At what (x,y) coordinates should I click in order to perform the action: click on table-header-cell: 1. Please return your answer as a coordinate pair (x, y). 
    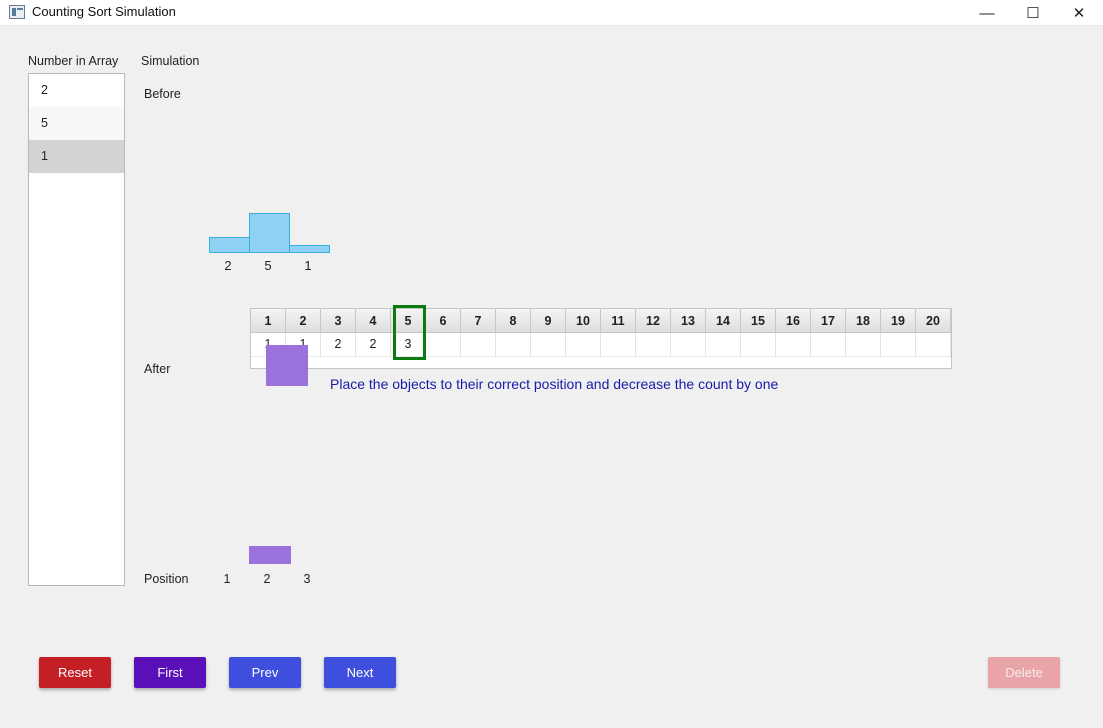
    Looking at the image, I should click on (268, 321).